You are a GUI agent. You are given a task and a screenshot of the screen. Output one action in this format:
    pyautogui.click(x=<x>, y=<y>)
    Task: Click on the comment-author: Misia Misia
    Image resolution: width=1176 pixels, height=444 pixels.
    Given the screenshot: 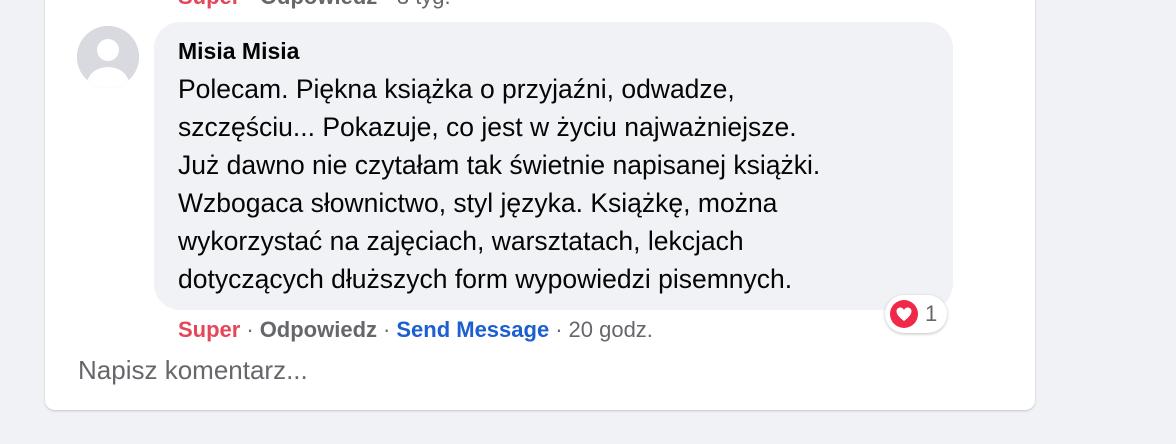 What is the action you would take?
    pyautogui.click(x=238, y=51)
    